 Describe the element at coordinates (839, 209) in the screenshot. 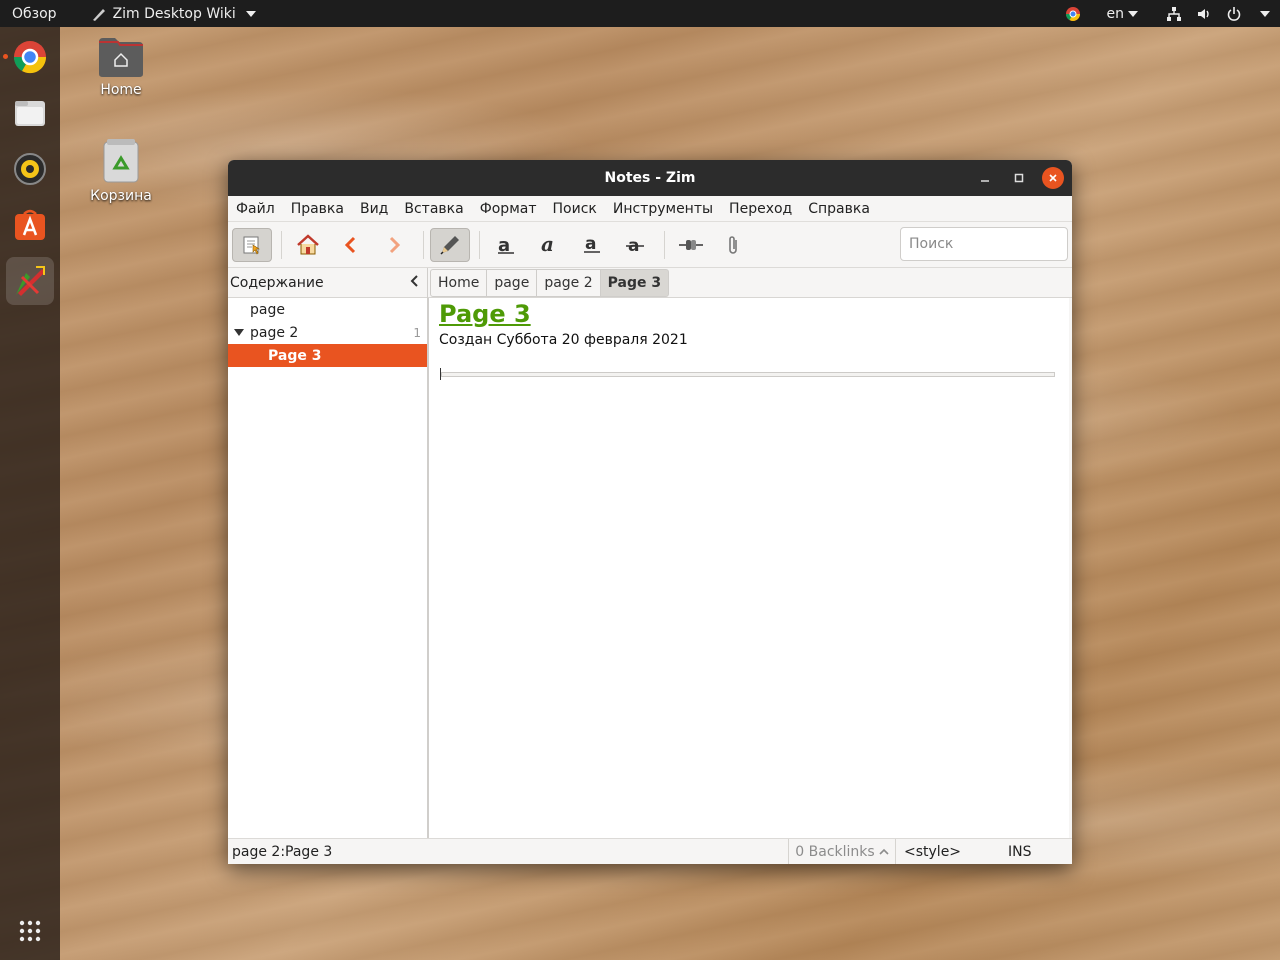

I see `menu-help: Справка` at that location.